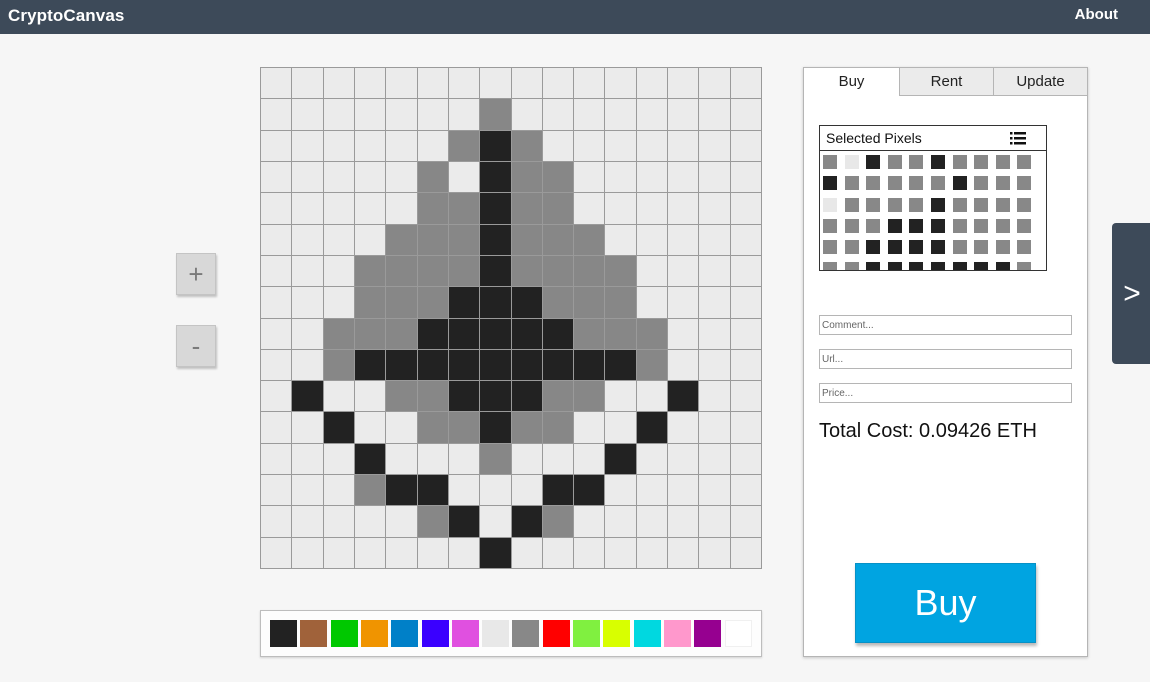 This screenshot has height=682, width=1150. Describe the element at coordinates (66, 16) in the screenshot. I see `brand-logo-text: CryptoCanvas` at that location.